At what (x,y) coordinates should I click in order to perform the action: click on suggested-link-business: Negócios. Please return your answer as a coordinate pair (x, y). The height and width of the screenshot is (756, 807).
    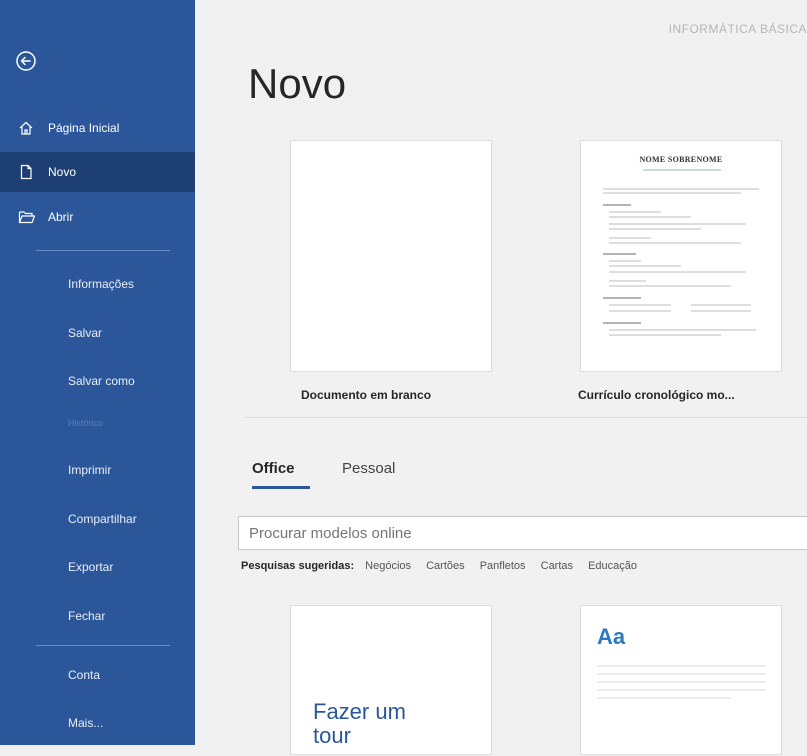
    Looking at the image, I should click on (388, 566).